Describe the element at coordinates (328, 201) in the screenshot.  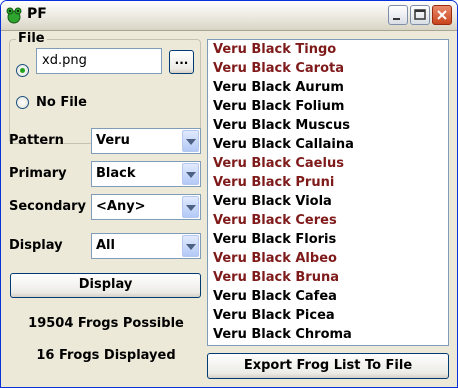
I see `frog-list-item: Veru Black Viola` at that location.